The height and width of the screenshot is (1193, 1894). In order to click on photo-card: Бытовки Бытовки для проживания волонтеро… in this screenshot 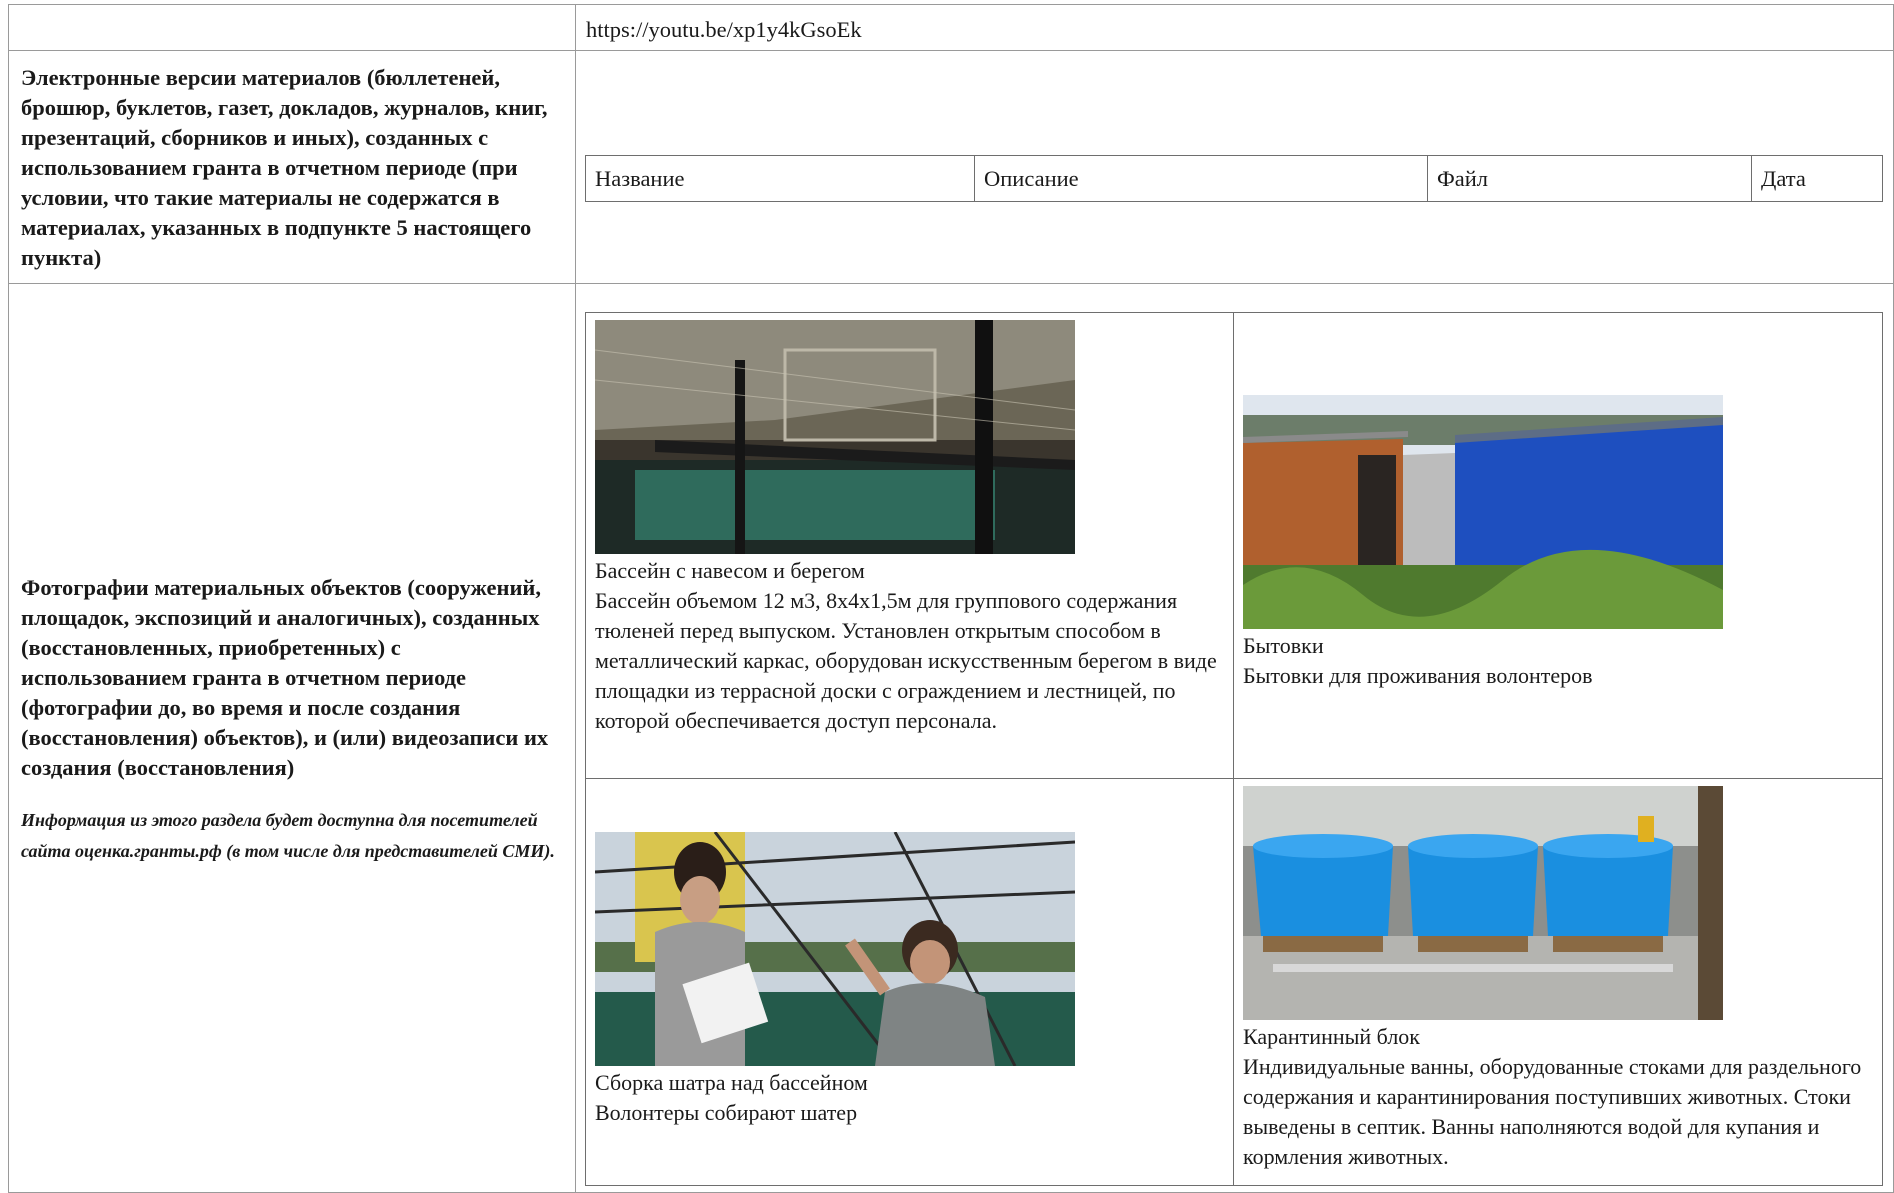, I will do `click(1558, 546)`.